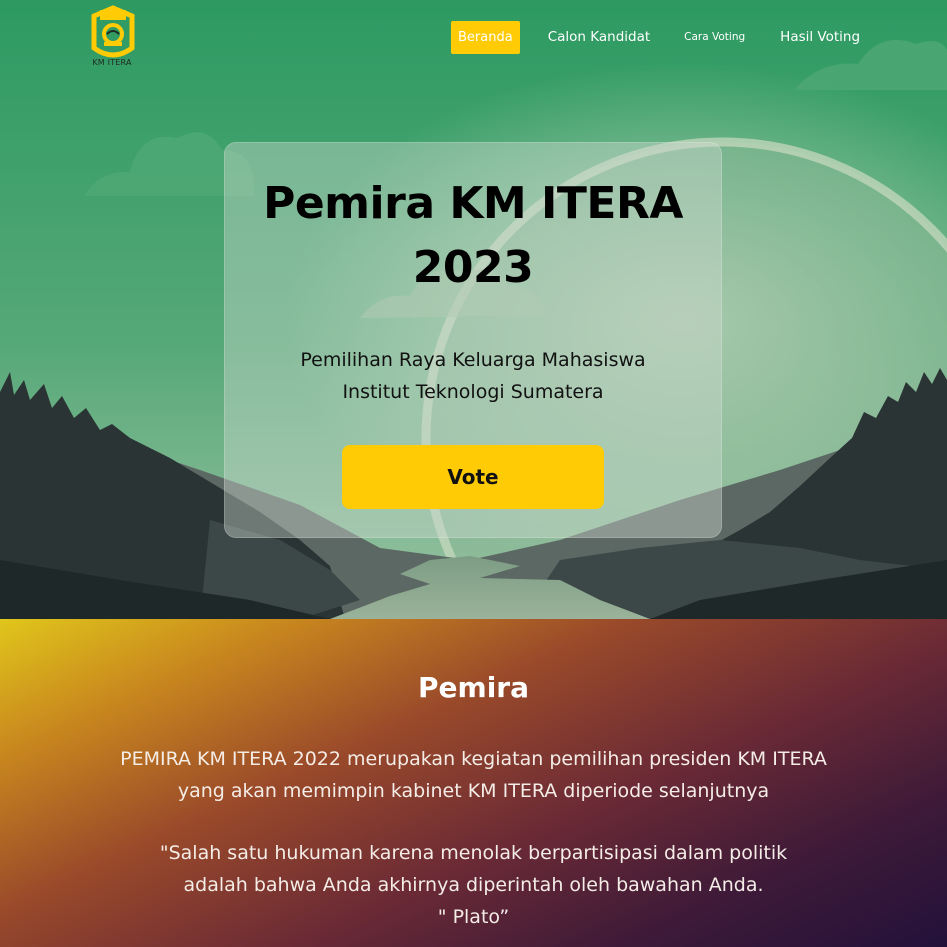 This screenshot has height=947, width=947. Describe the element at coordinates (473, 203) in the screenshot. I see `hero-title-line-1: Pemira KM ITERA` at that location.